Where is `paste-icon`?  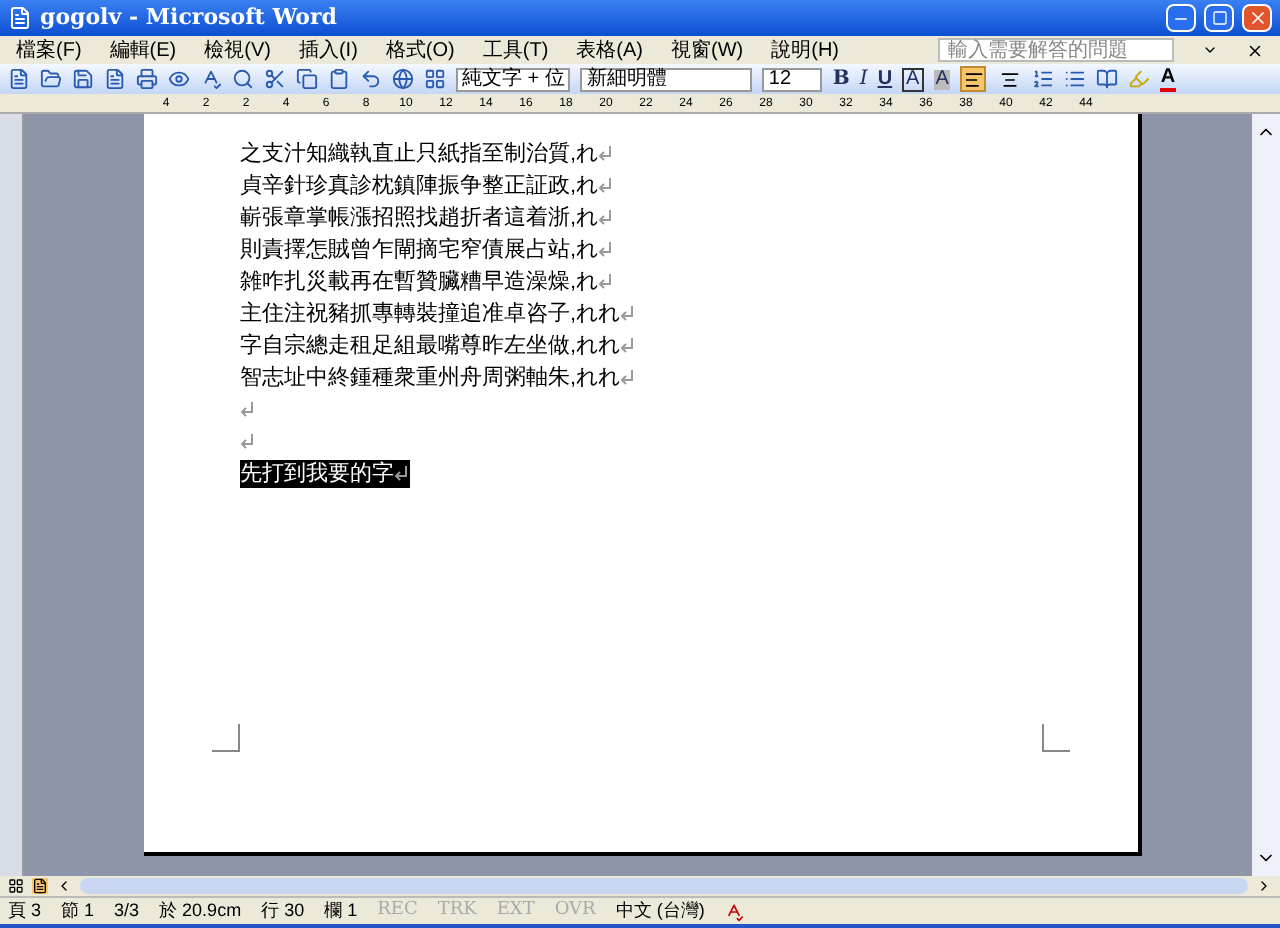 paste-icon is located at coordinates (339, 79).